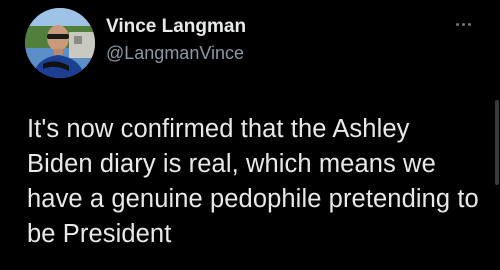 The width and height of the screenshot is (500, 270). I want to click on avatar, so click(60, 43).